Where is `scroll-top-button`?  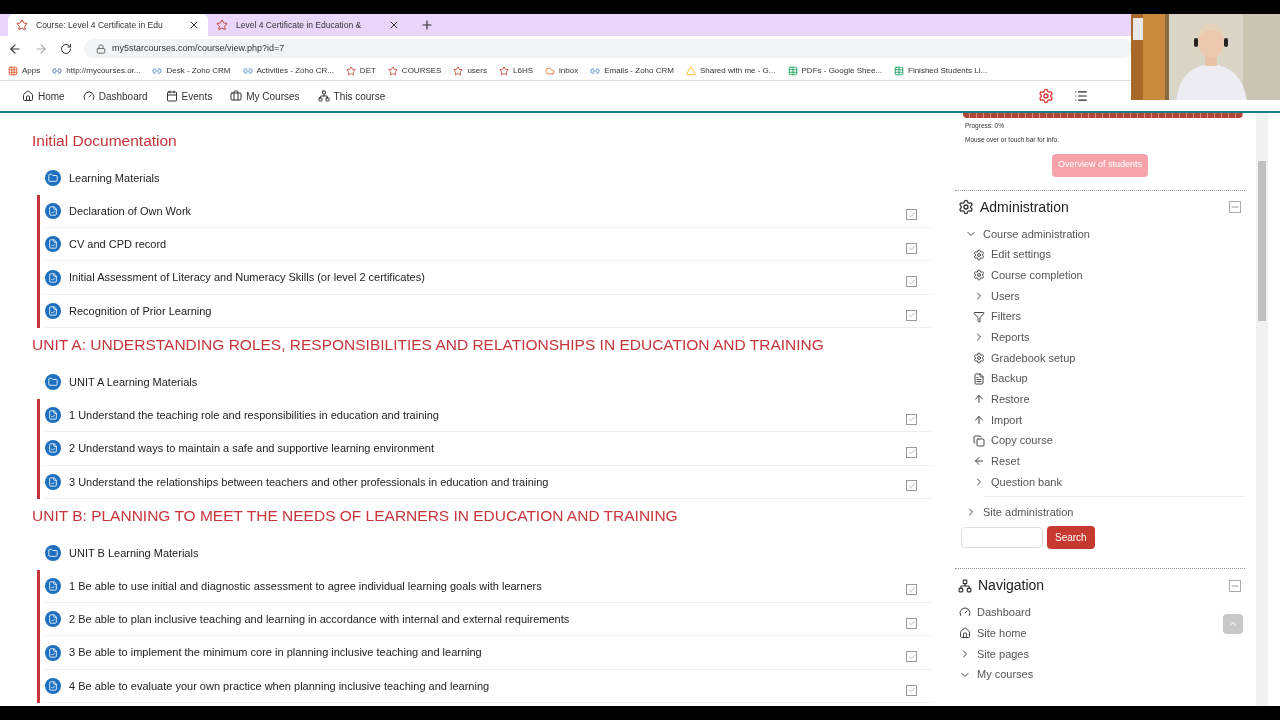 scroll-top-button is located at coordinates (1233, 624).